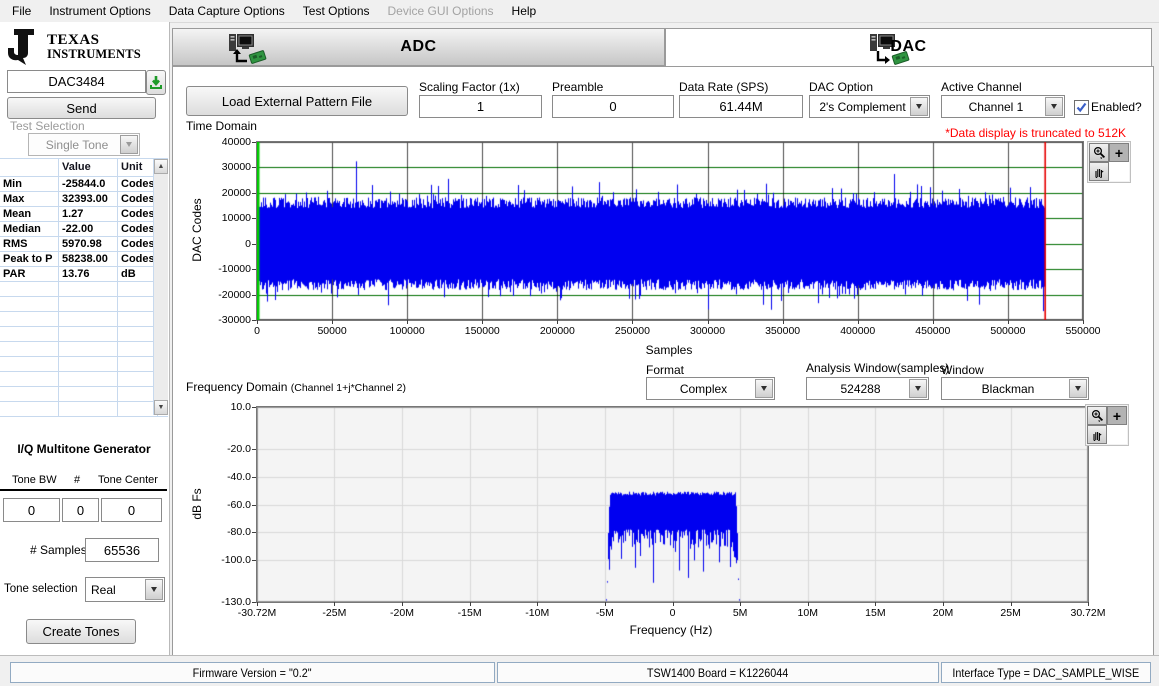  What do you see at coordinates (869, 106) in the screenshot?
I see `dac-option-dropdown: 2's Complement` at bounding box center [869, 106].